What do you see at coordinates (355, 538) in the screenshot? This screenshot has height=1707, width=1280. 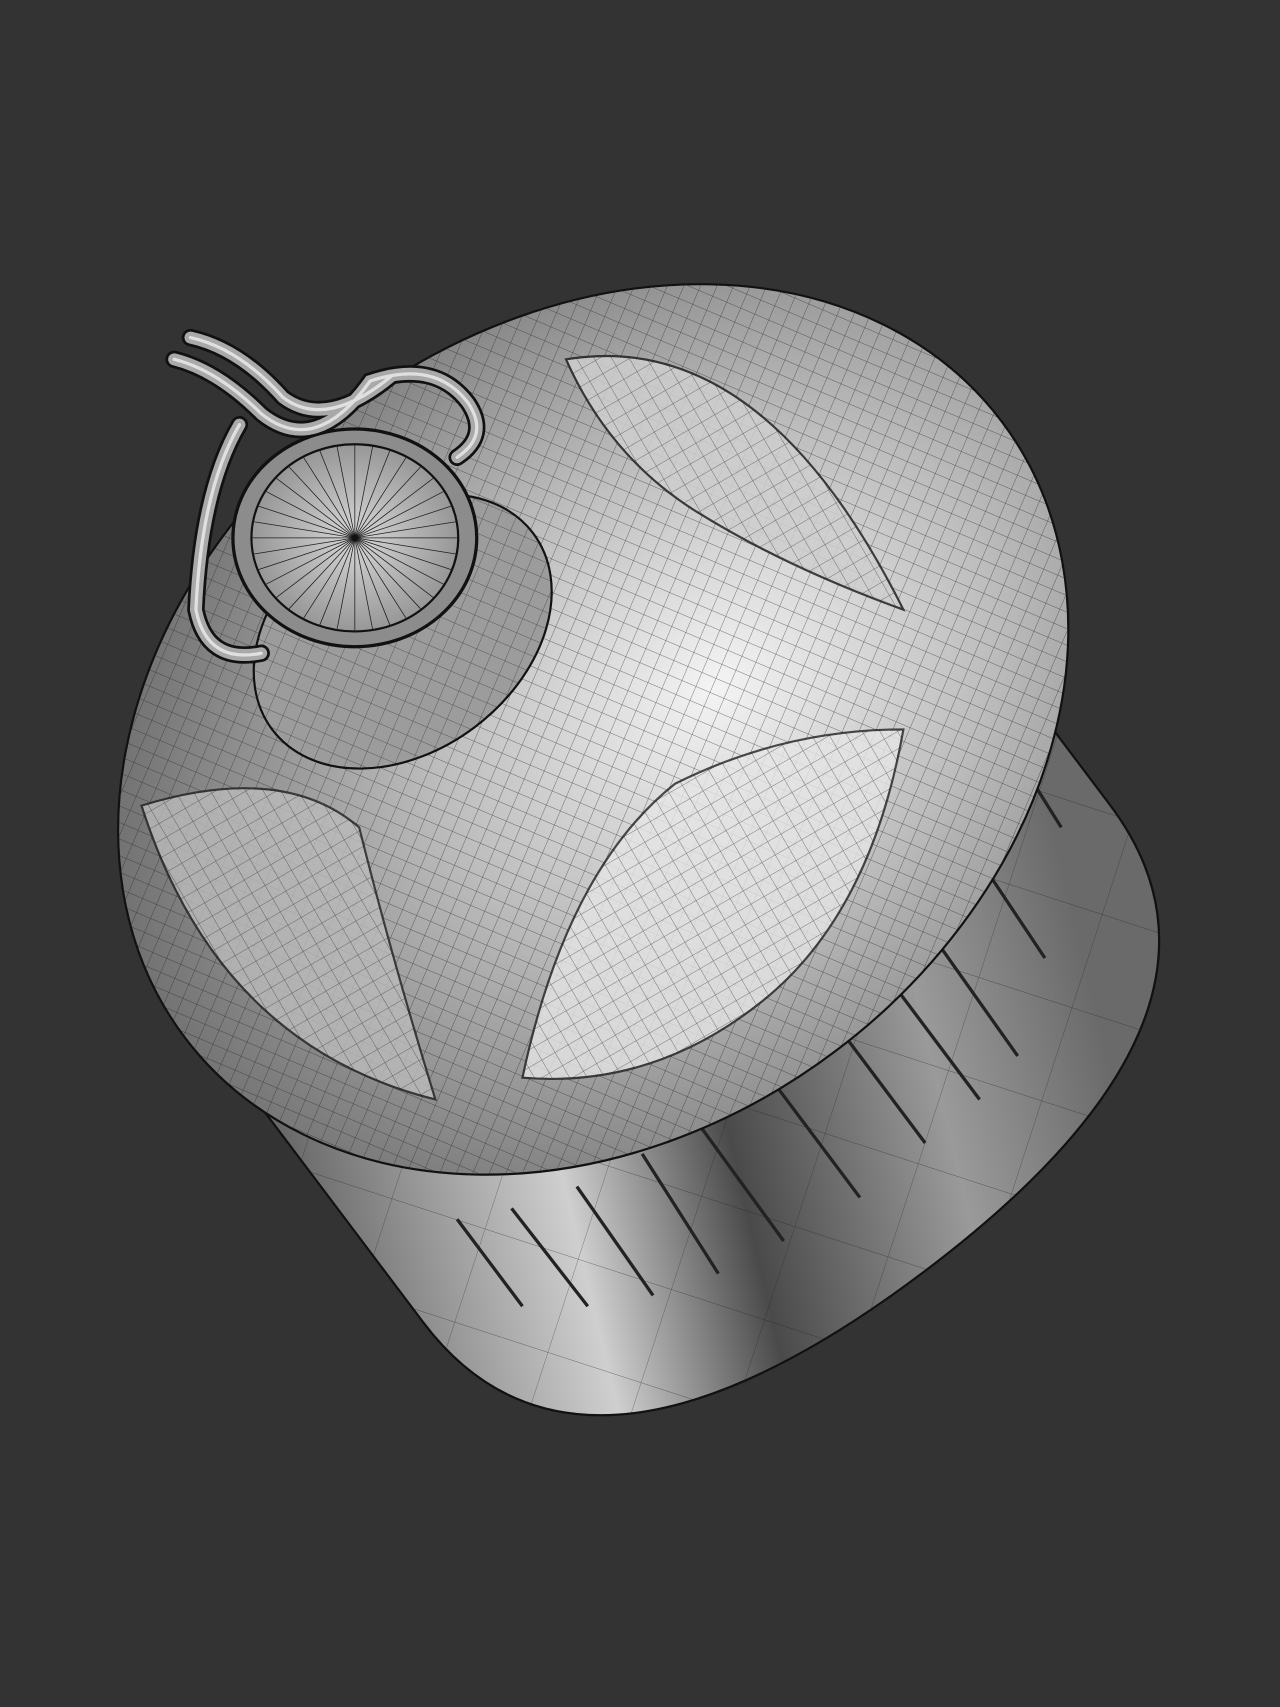 I see `jug-cap` at bounding box center [355, 538].